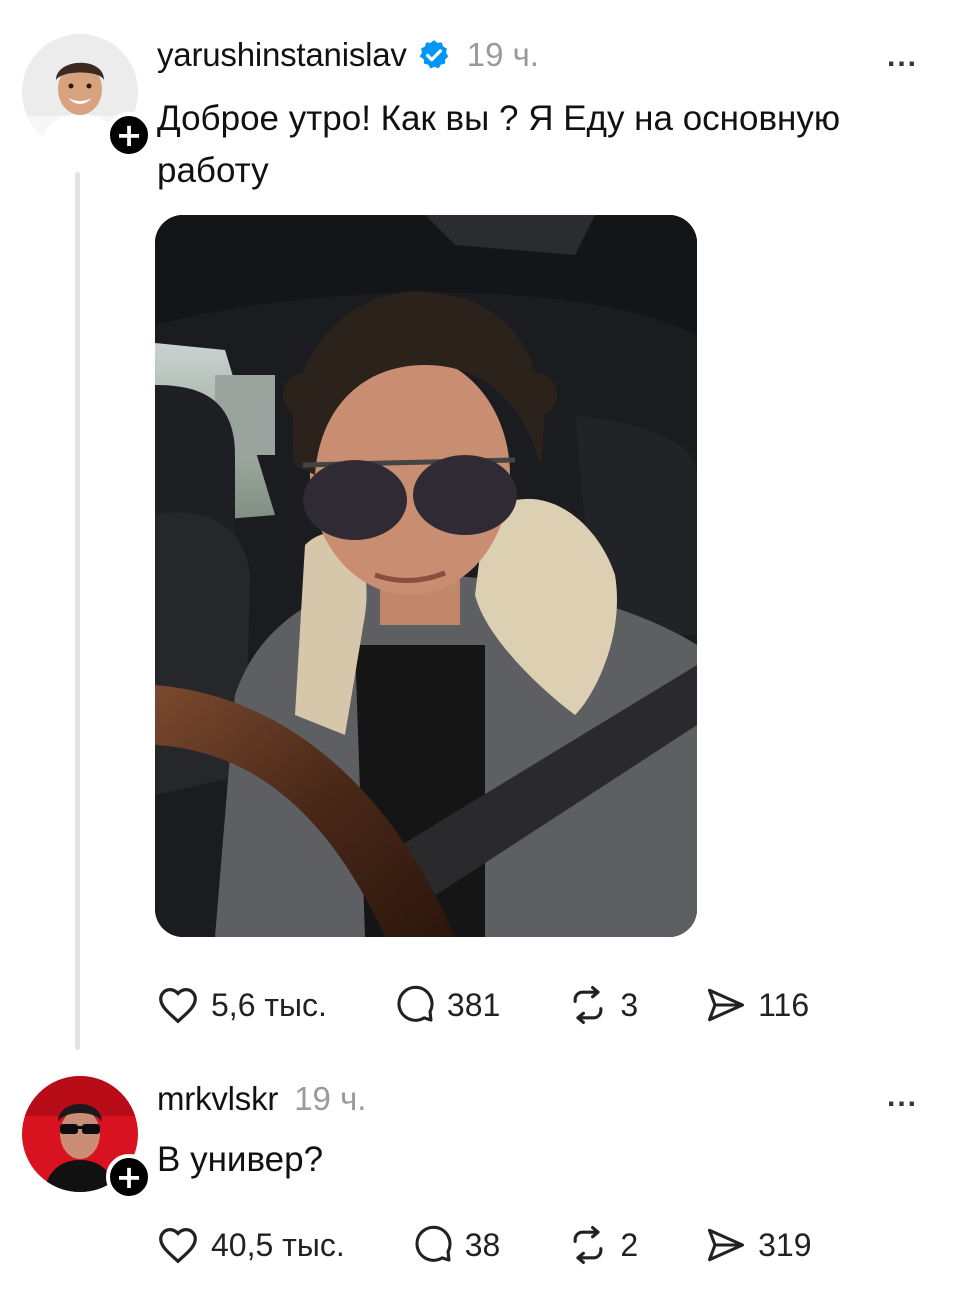 The width and height of the screenshot is (960, 1305). I want to click on repost-button: 3, so click(602, 1005).